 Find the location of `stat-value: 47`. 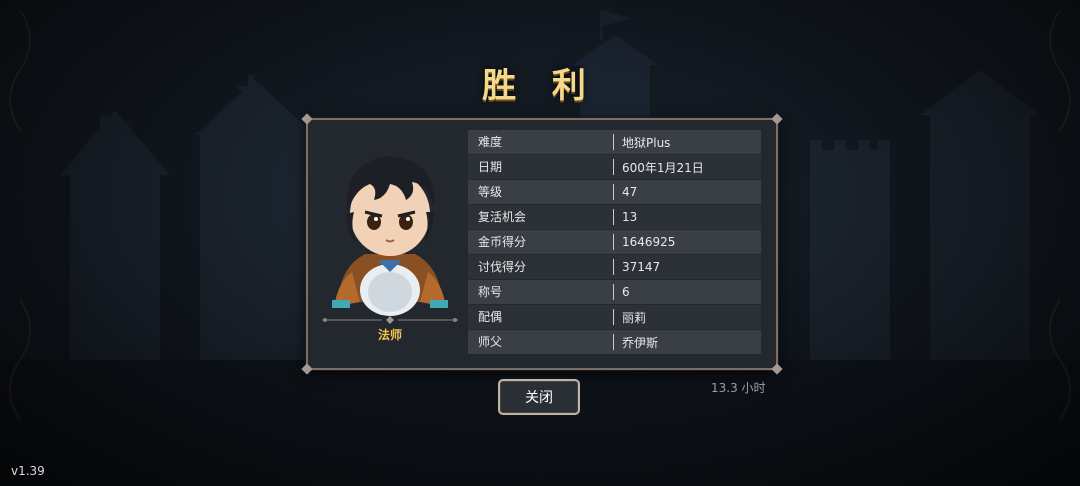

stat-value: 47 is located at coordinates (630, 192).